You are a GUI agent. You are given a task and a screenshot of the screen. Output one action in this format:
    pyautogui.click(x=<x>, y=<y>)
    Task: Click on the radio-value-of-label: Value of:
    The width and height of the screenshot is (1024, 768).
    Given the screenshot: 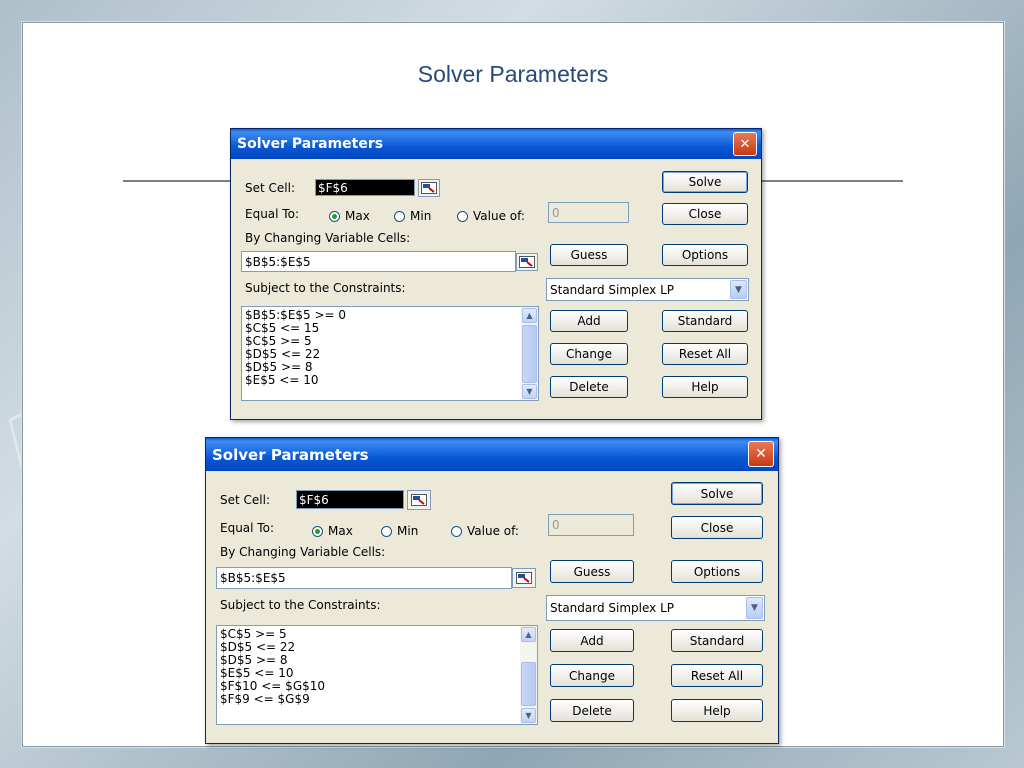 What is the action you would take?
    pyautogui.click(x=493, y=531)
    